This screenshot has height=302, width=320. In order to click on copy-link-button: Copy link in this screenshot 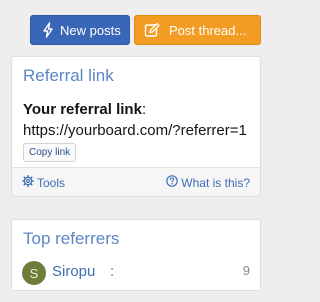, I will do `click(50, 152)`.